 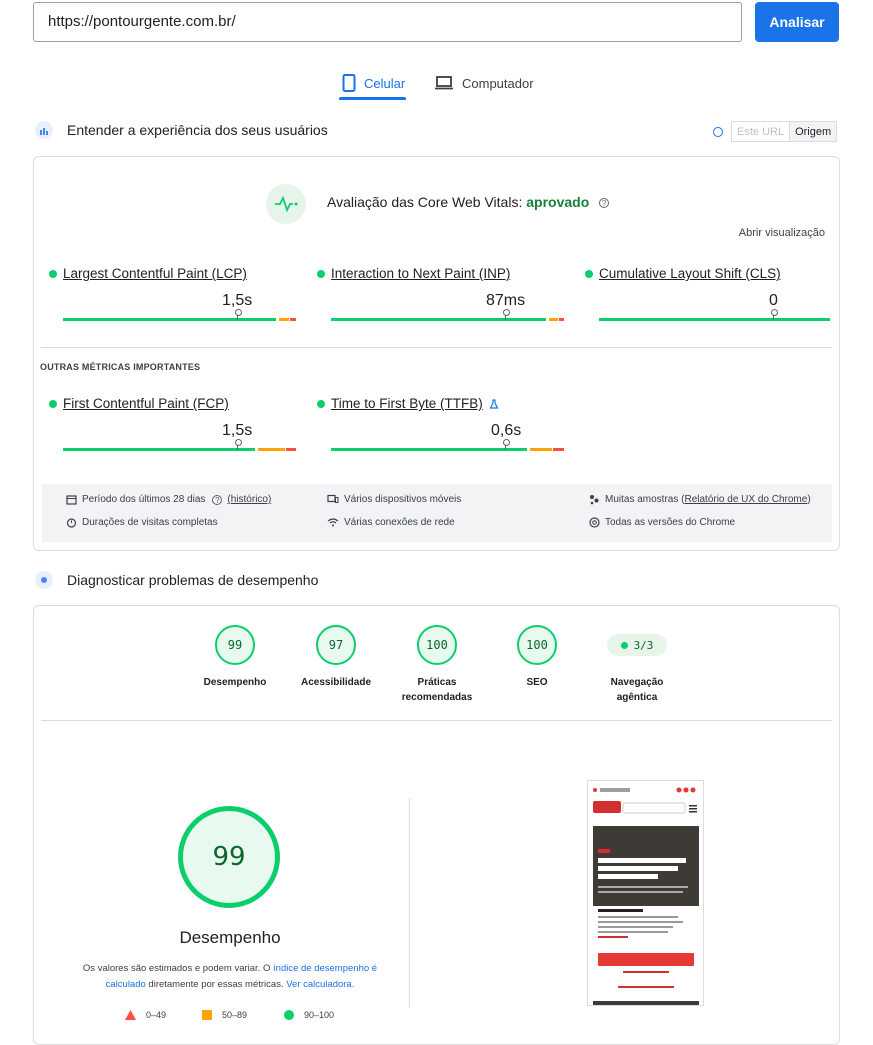 I want to click on chrome-icon, so click(x=594, y=522).